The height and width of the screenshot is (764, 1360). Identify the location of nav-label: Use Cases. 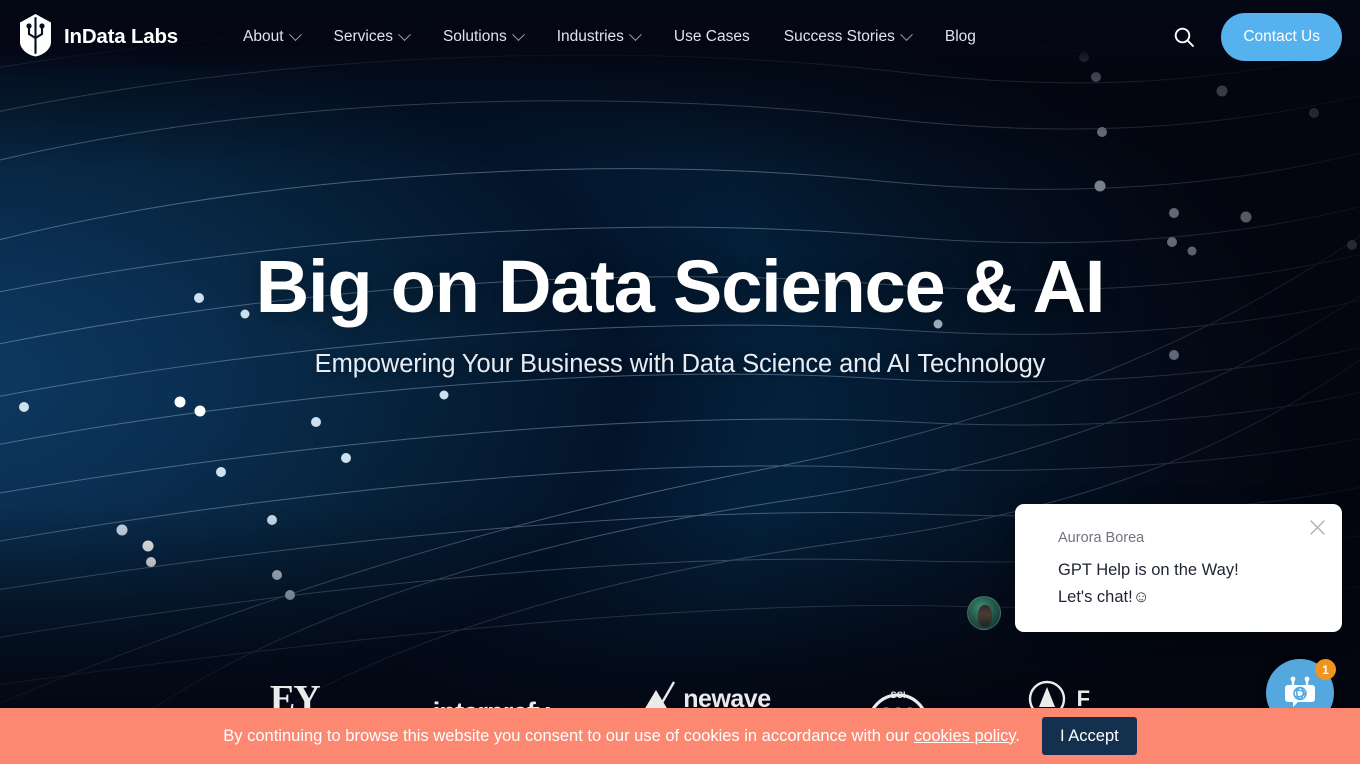
(711, 36).